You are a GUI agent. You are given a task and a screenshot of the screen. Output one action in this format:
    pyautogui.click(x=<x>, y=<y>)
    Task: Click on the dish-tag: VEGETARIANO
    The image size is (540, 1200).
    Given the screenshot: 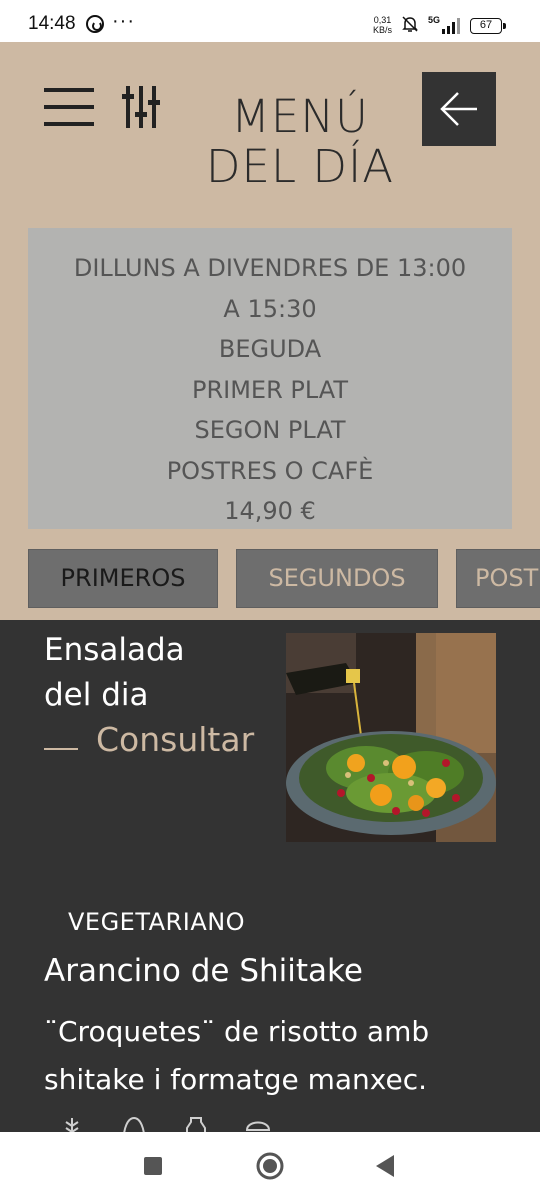 What is the action you would take?
    pyautogui.click(x=157, y=922)
    